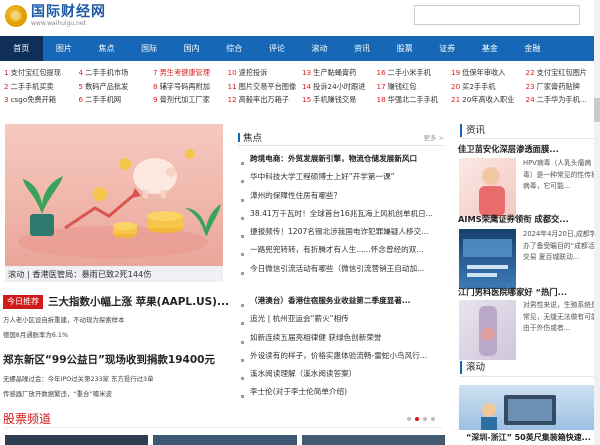 This screenshot has width=600, height=445. I want to click on more-link: 更多 >, so click(433, 137).